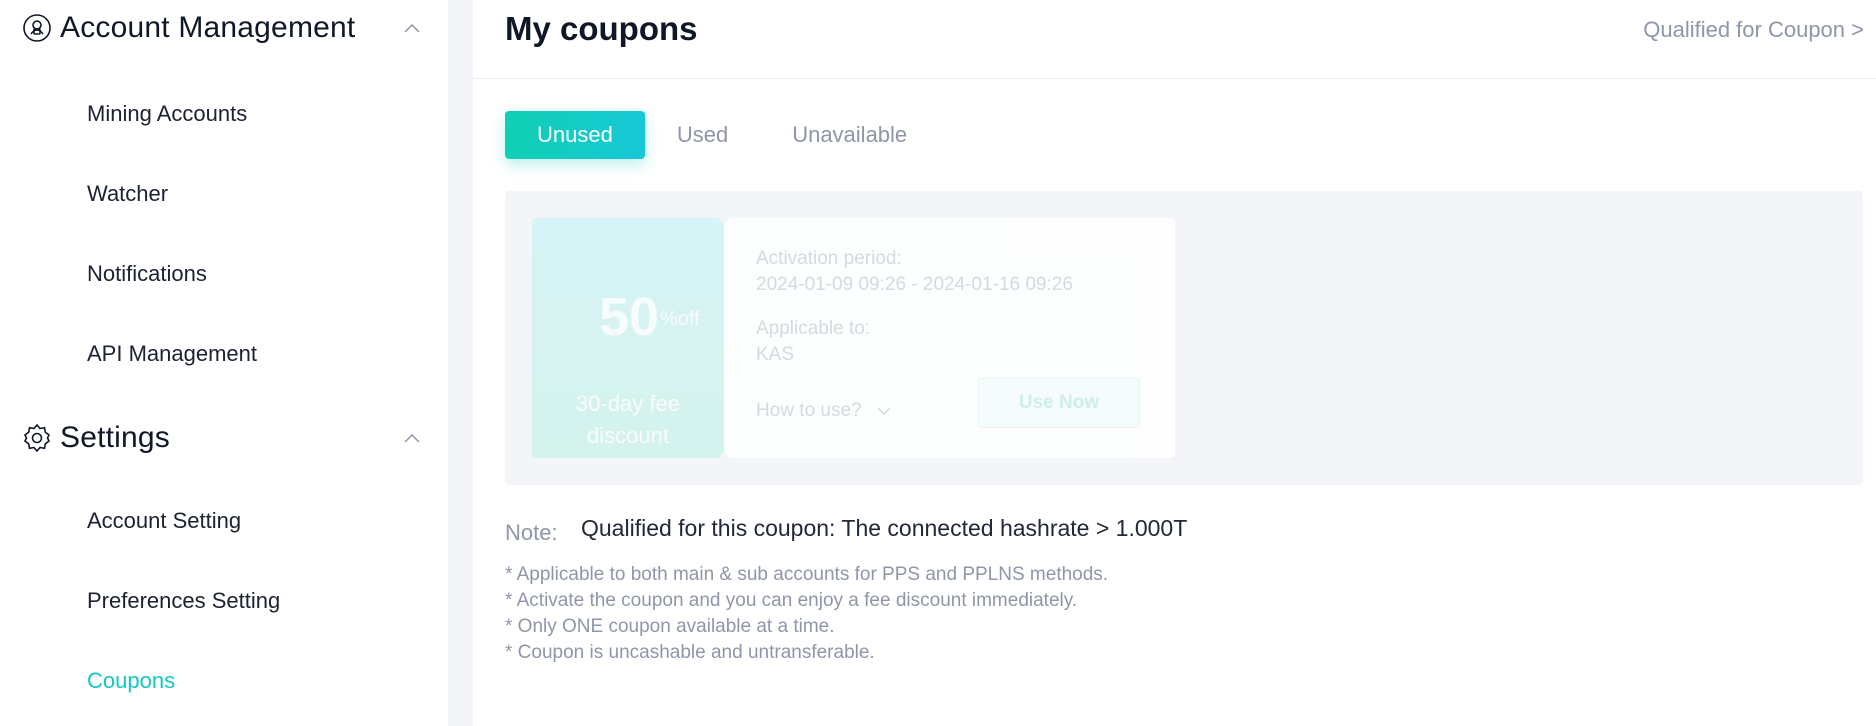  Describe the element at coordinates (115, 437) in the screenshot. I see `section-title-settings: Settings` at that location.